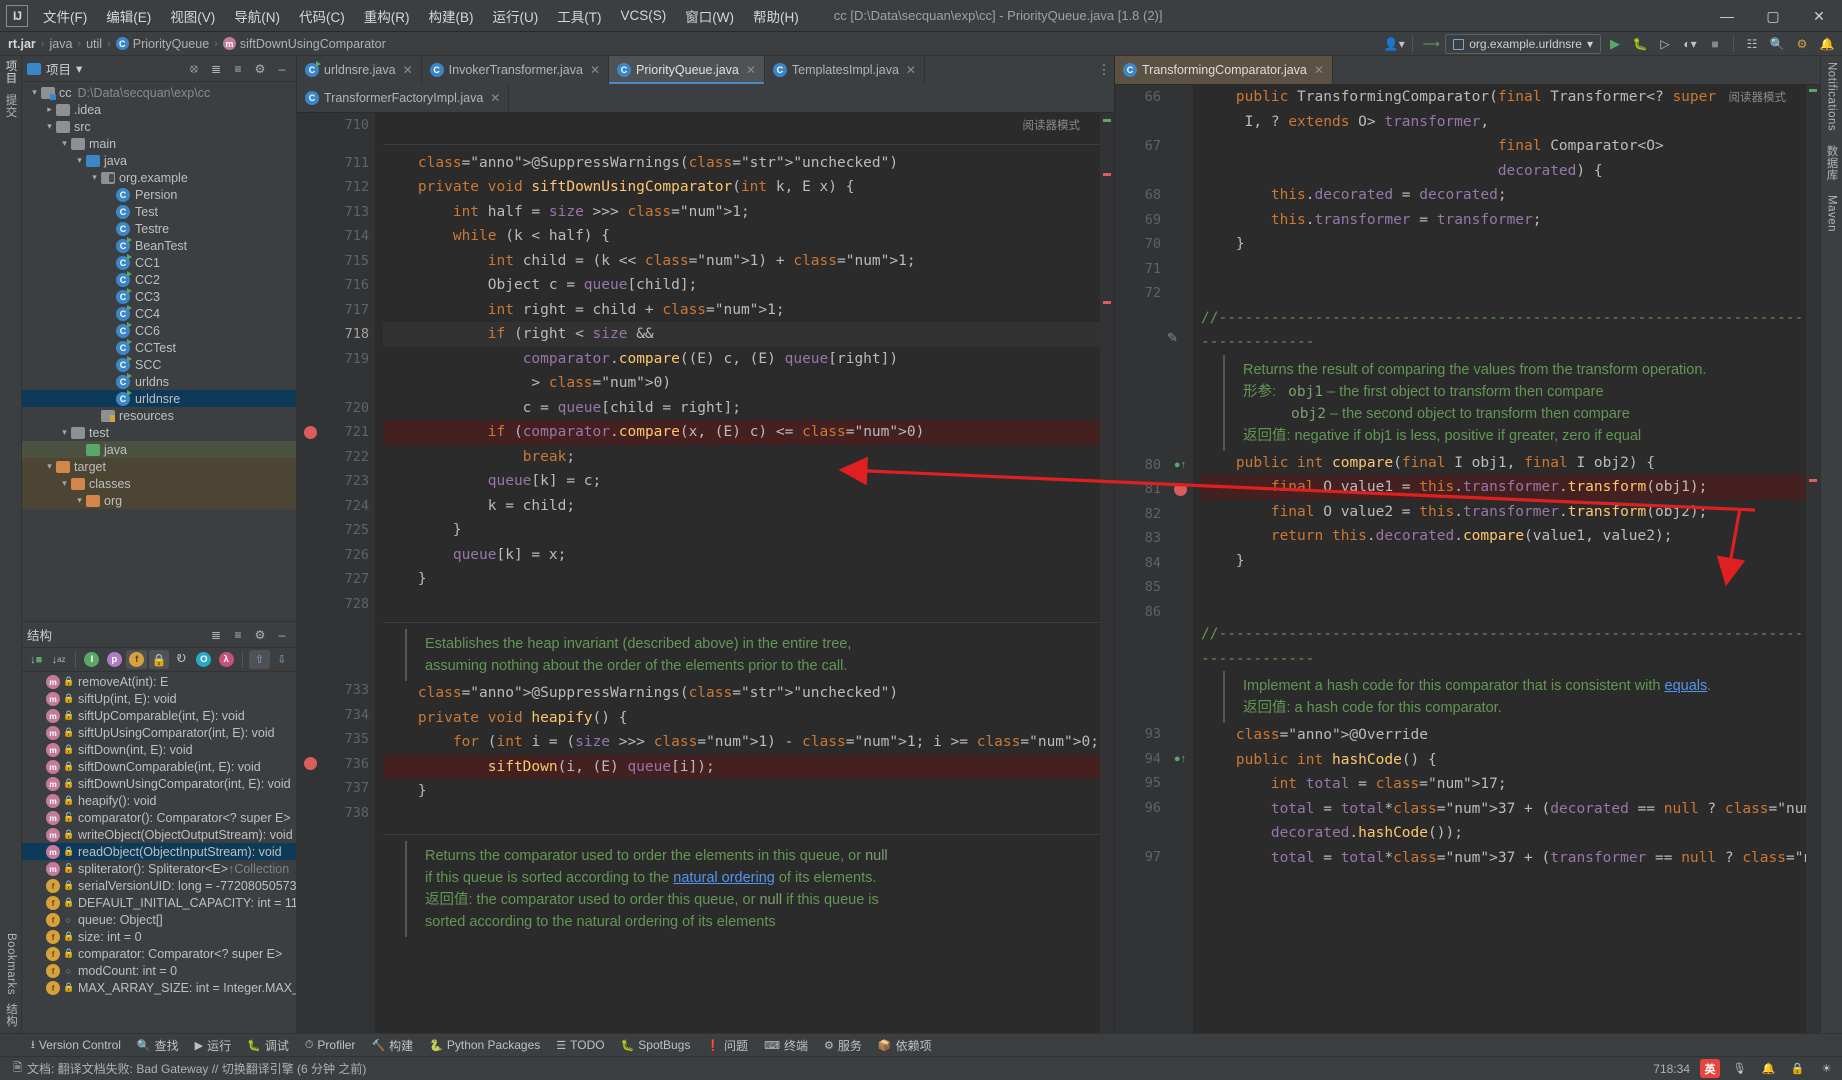 The width and height of the screenshot is (1842, 1080). I want to click on show-non-public-icon: 🔒, so click(159, 659).